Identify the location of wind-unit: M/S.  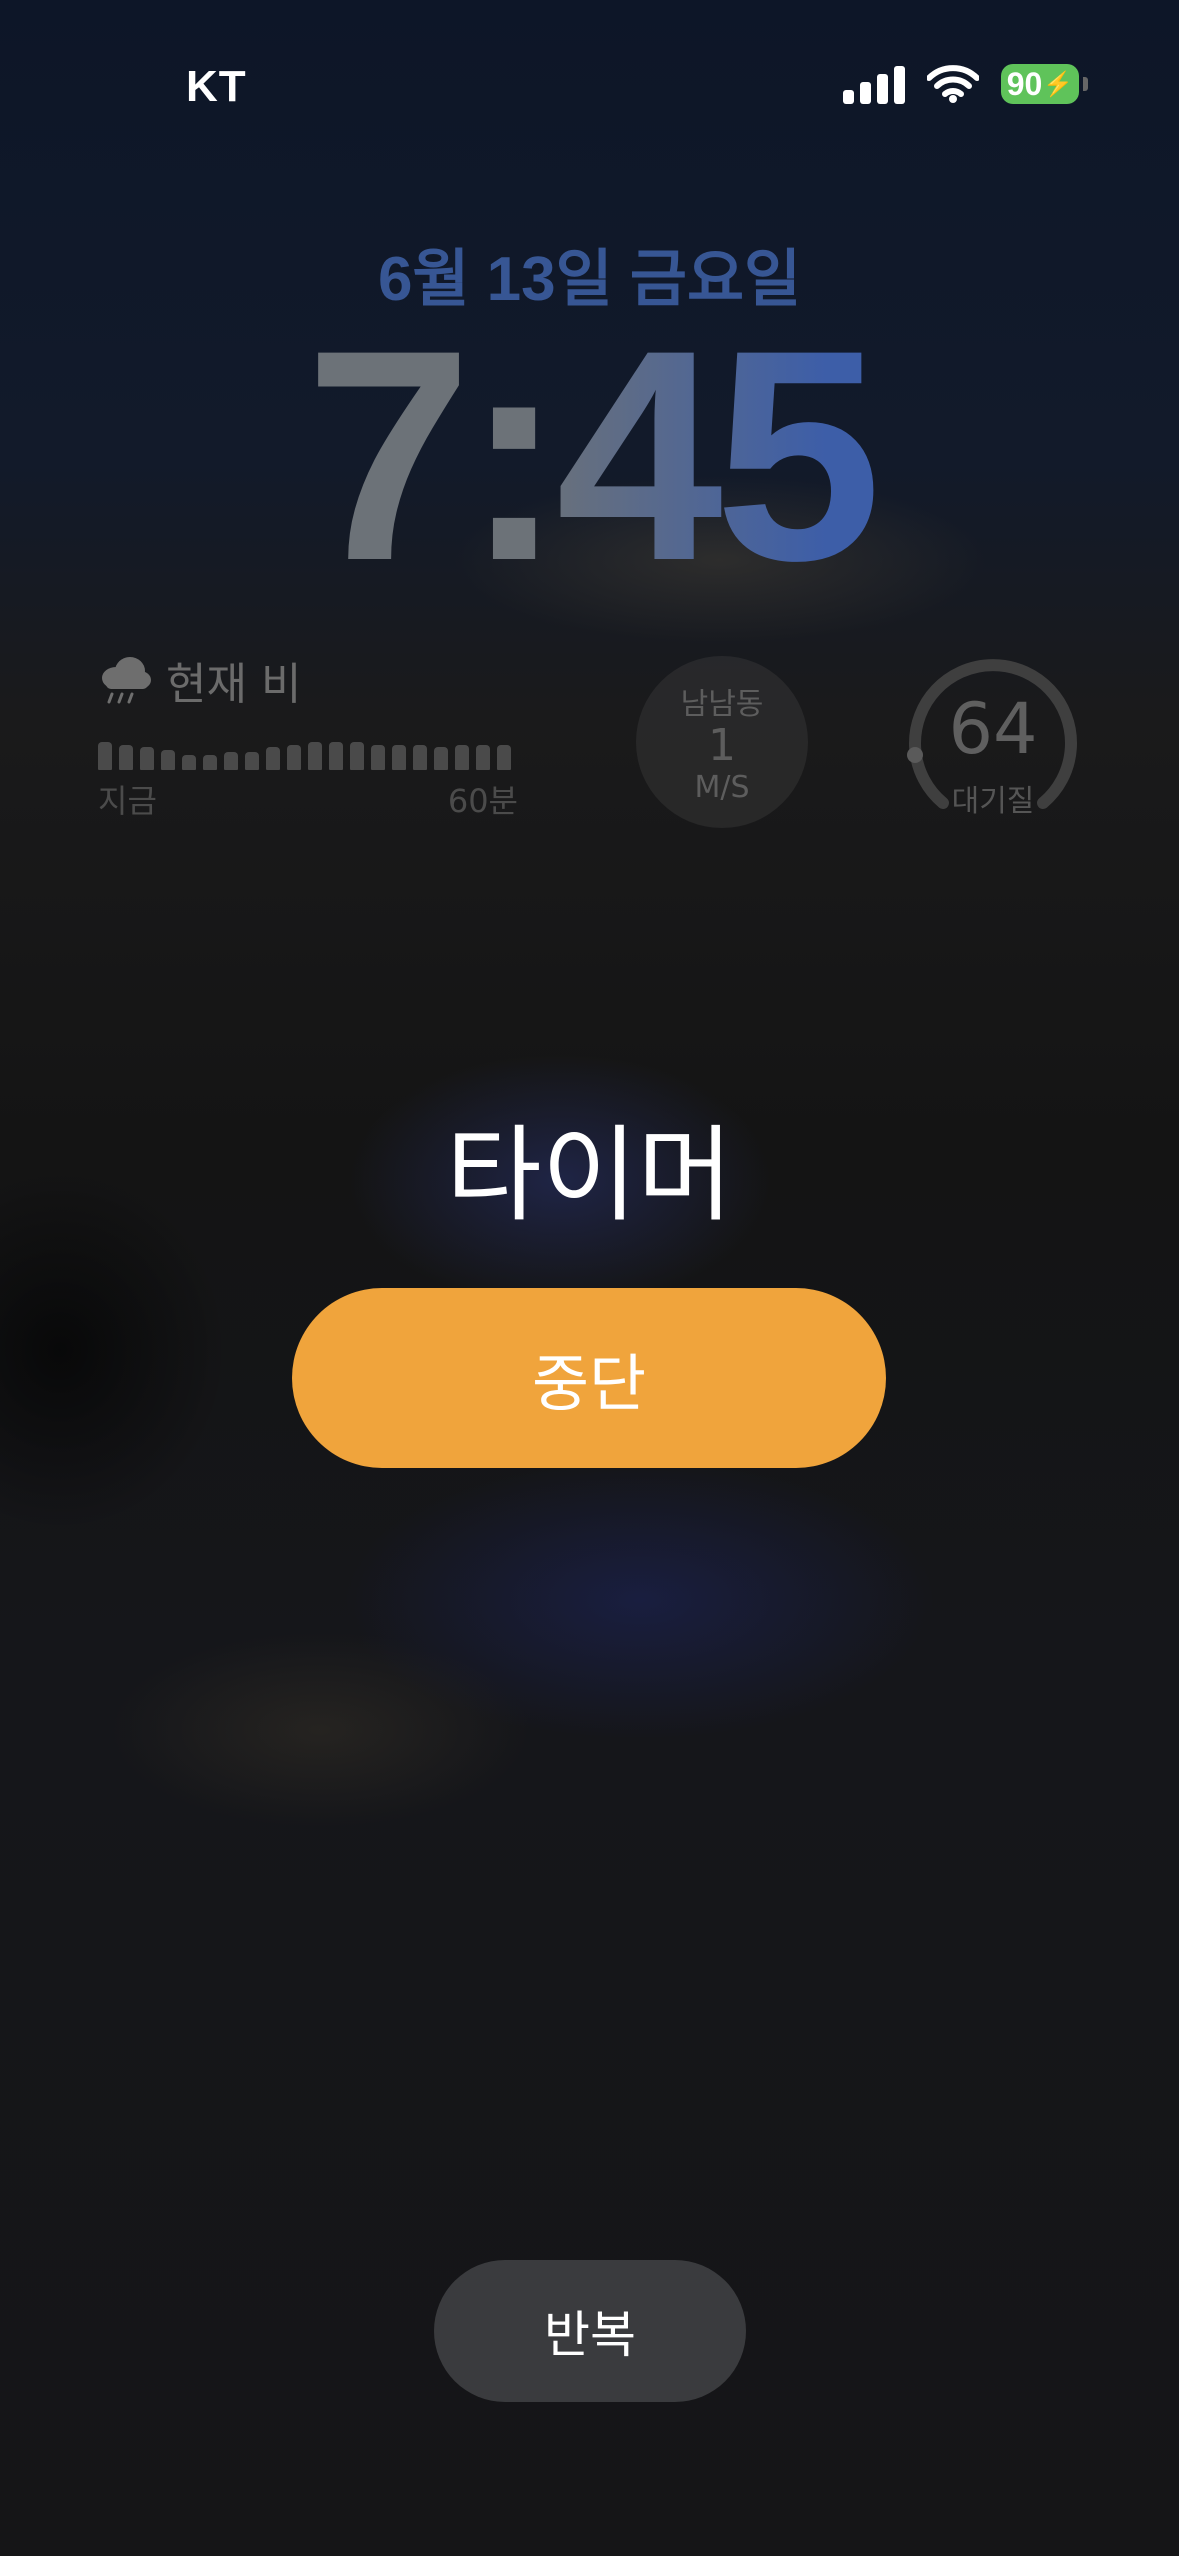
(722, 787).